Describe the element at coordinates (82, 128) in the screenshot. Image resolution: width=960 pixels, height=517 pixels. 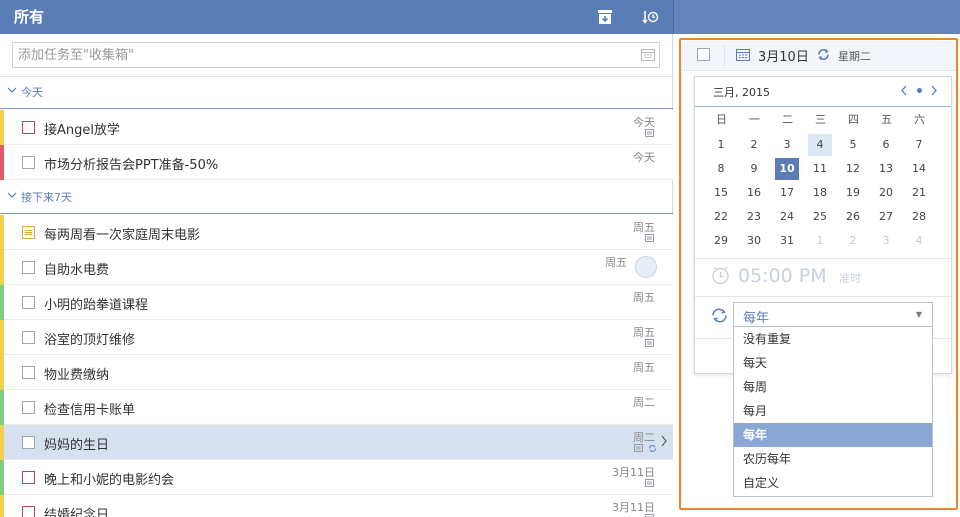
I see `task-title: 接Angel放学` at that location.